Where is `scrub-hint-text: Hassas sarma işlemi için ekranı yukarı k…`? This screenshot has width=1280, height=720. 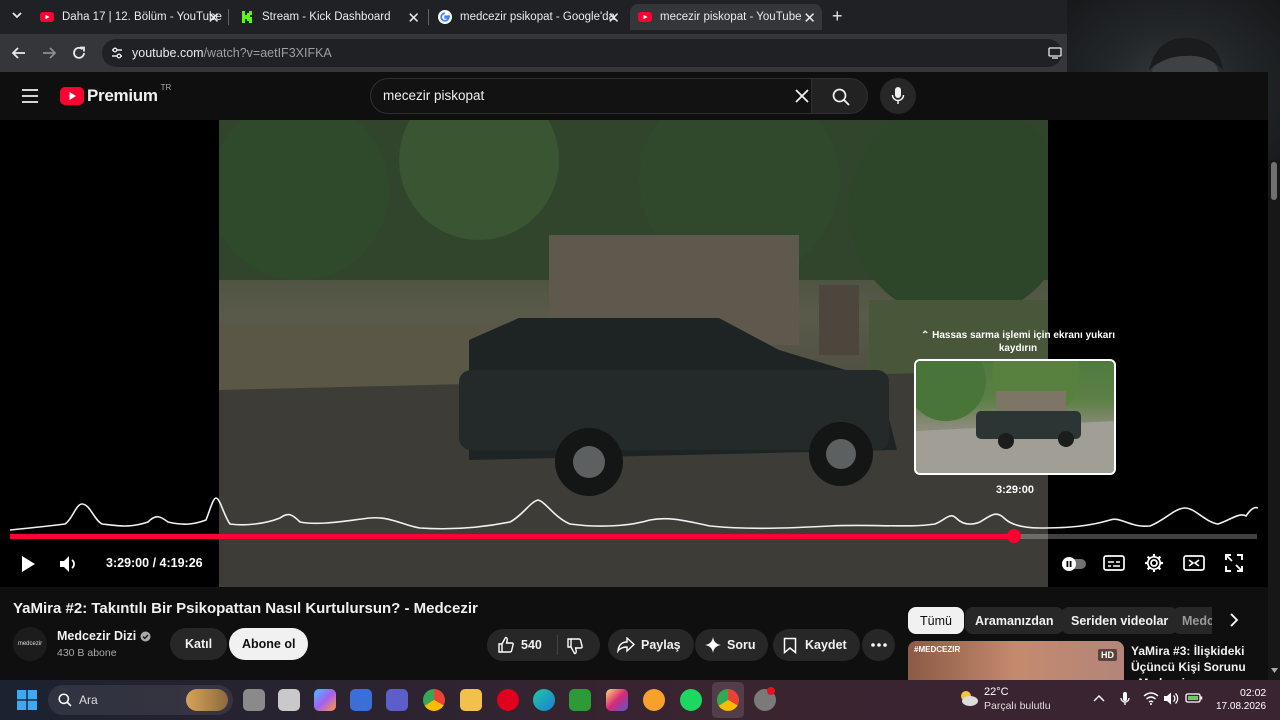 scrub-hint-text: Hassas sarma işlemi için ekranı yukarı k… is located at coordinates (1024, 342).